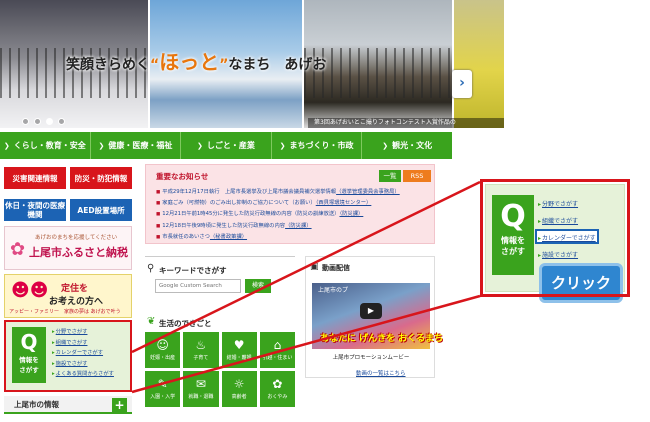 The image size is (650, 422). What do you see at coordinates (136, 145) in the screenshot?
I see `nav-item-kenko: ❯ 健康・医療・福祉` at bounding box center [136, 145].